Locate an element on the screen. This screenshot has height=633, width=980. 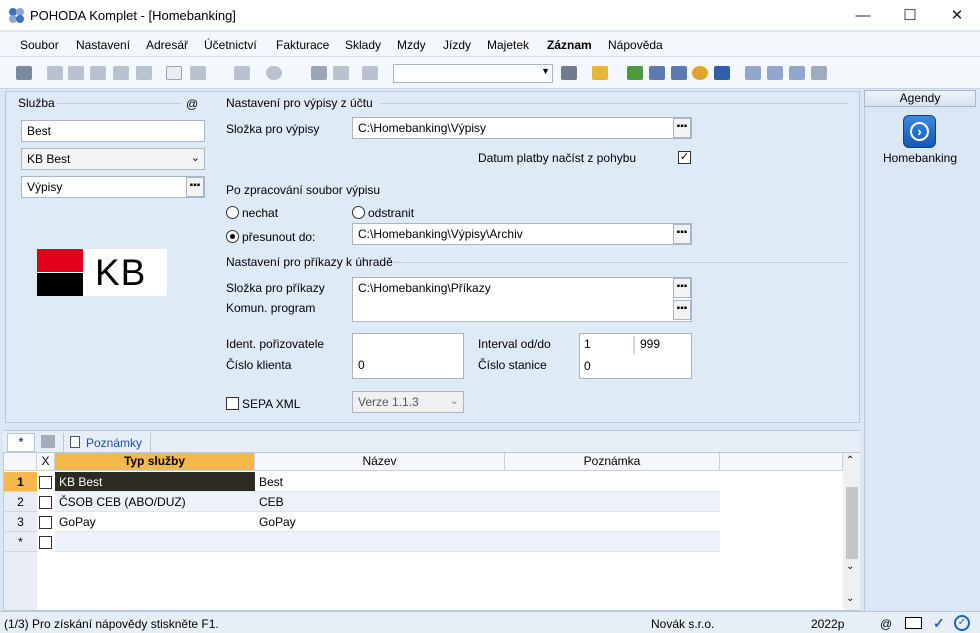
cell-nazev is located at coordinates (380, 542).